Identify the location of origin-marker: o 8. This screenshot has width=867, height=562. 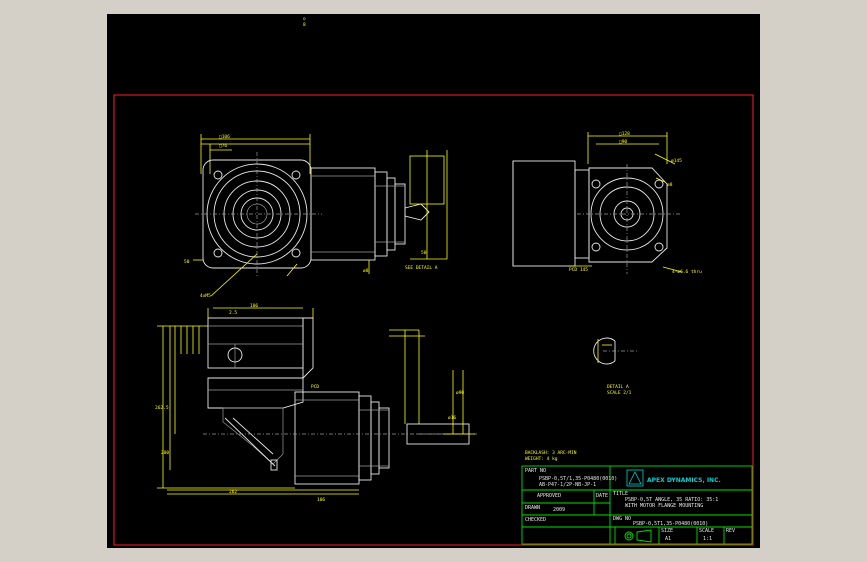
(304, 22).